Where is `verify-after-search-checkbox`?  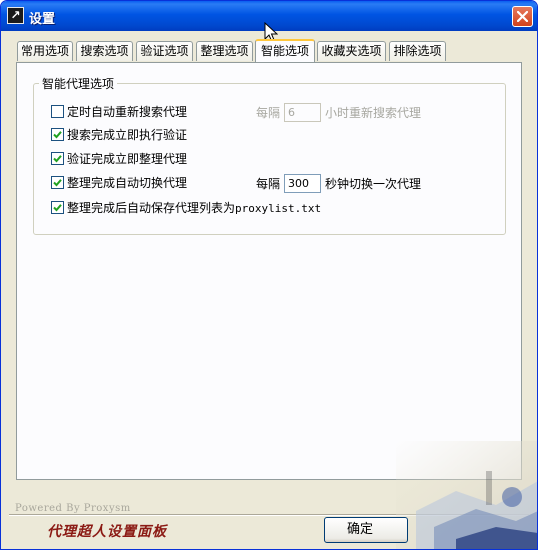 verify-after-search-checkbox is located at coordinates (57, 134).